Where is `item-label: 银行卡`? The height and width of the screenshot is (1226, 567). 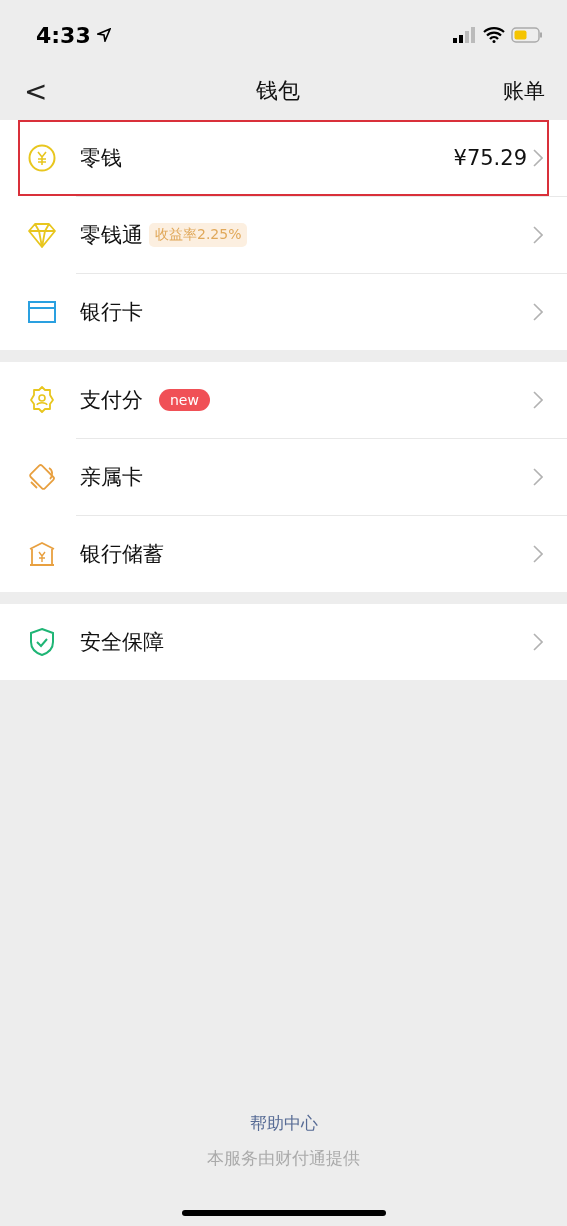 item-label: 银行卡 is located at coordinates (111, 312).